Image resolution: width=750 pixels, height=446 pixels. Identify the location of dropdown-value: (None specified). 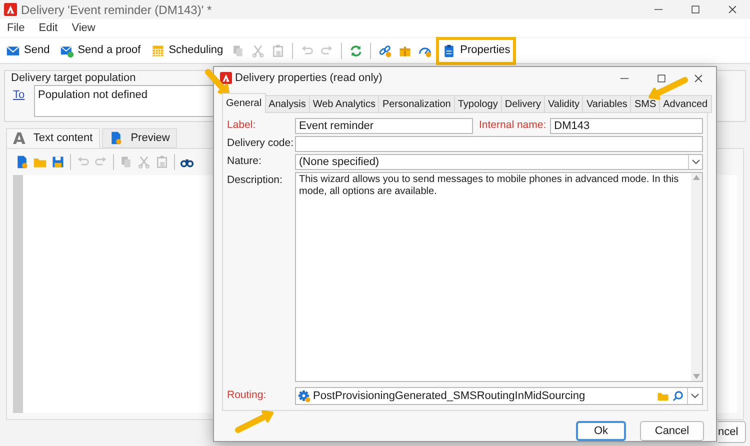
(339, 162).